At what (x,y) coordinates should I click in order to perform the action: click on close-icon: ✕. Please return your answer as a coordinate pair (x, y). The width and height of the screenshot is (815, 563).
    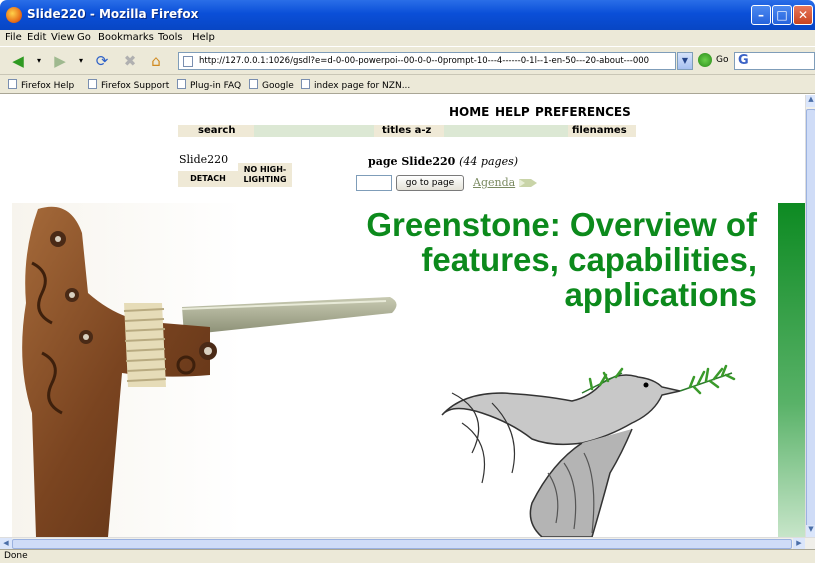
    Looking at the image, I should click on (803, 15).